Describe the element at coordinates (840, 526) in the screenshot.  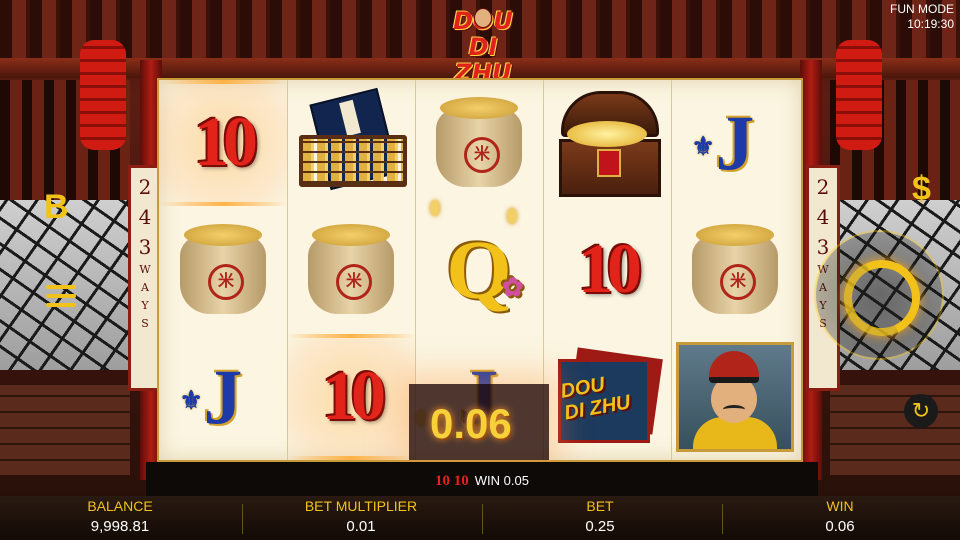
I see `win-value: 0.06` at that location.